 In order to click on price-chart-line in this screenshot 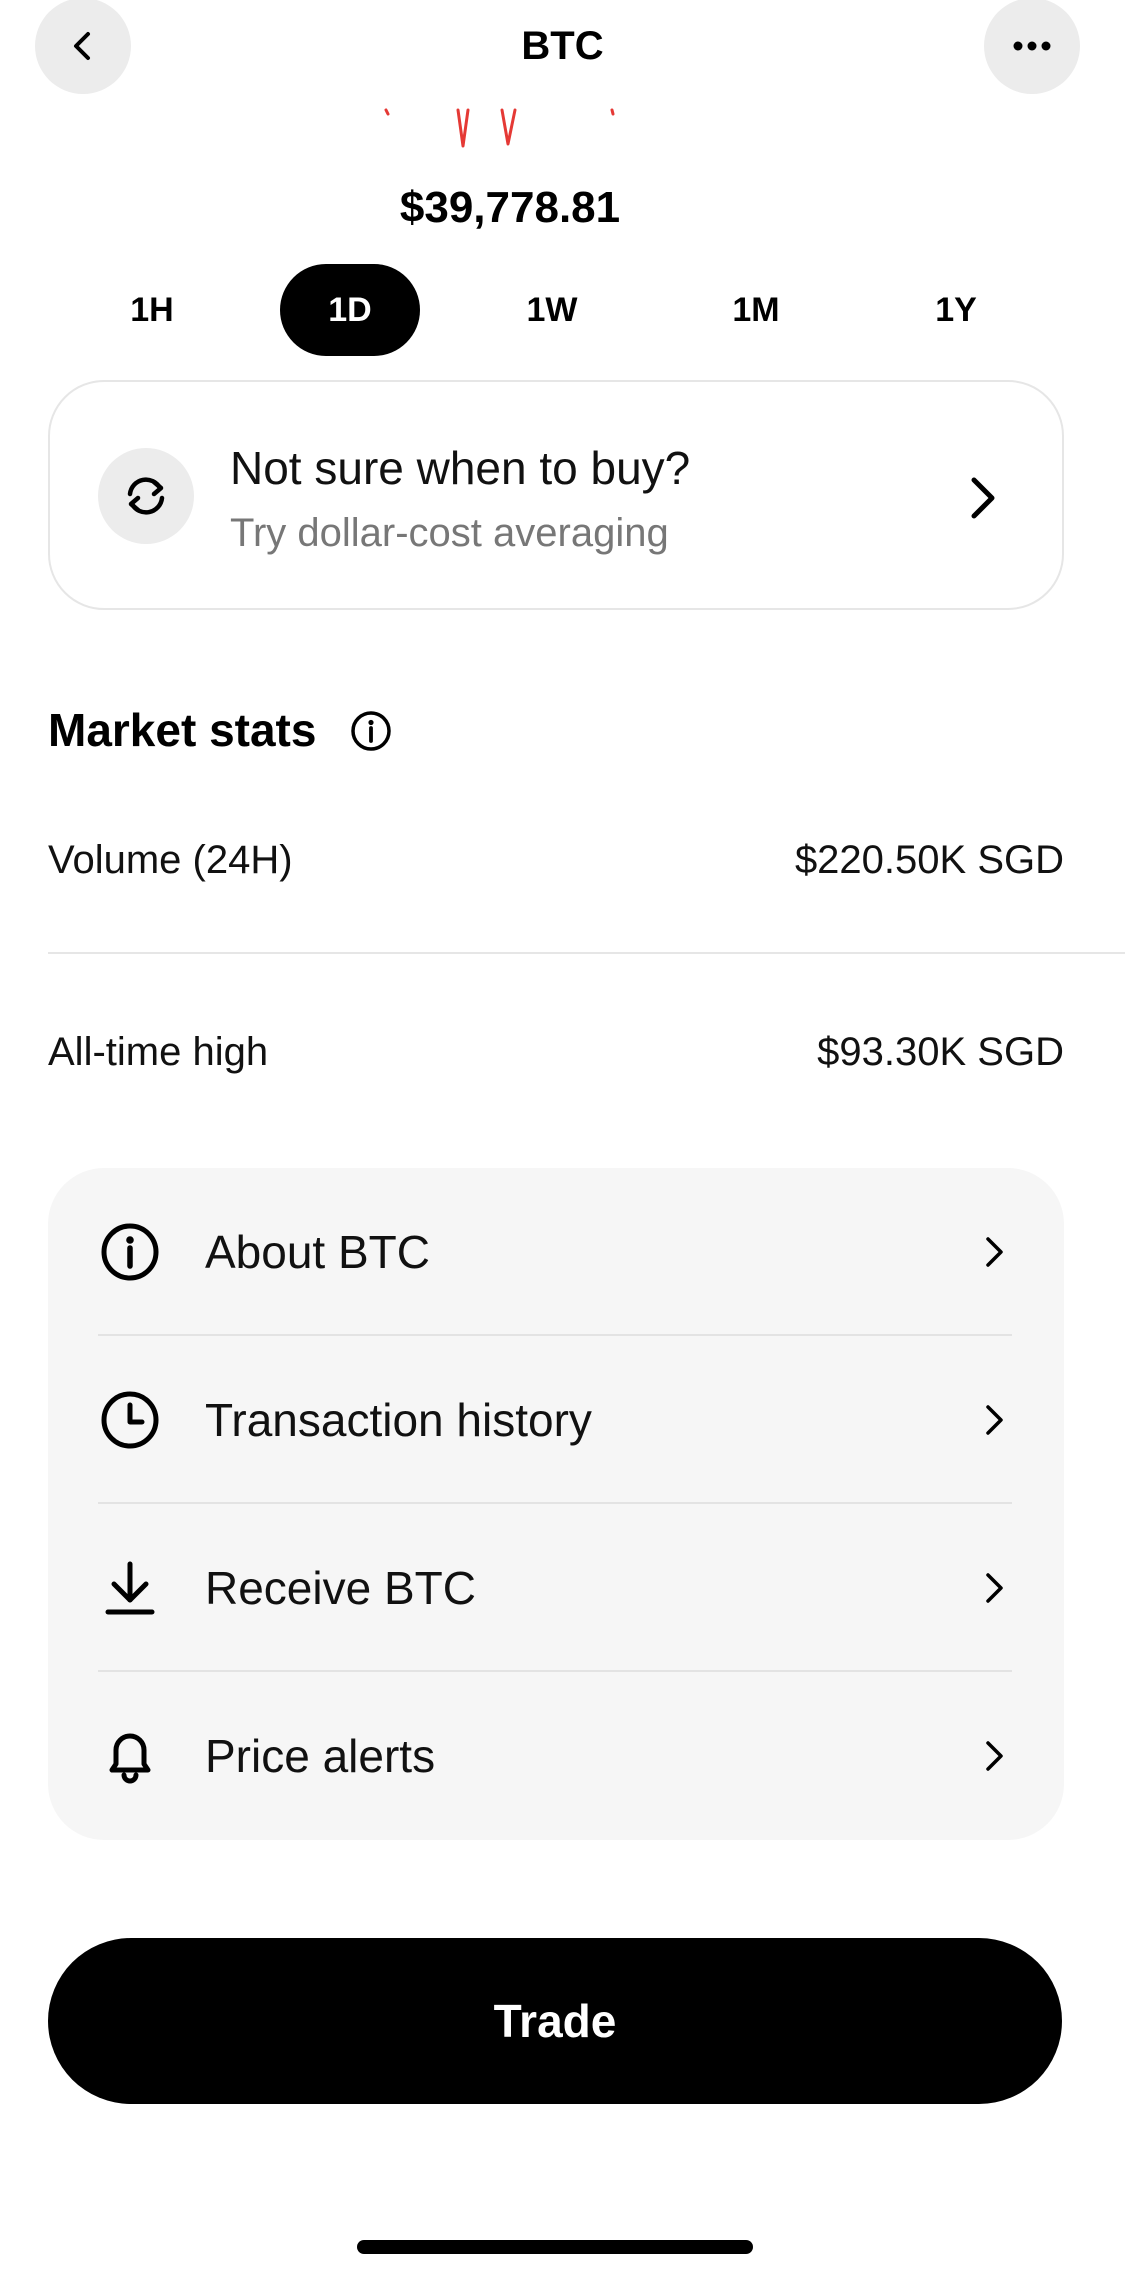, I will do `click(499, 128)`.